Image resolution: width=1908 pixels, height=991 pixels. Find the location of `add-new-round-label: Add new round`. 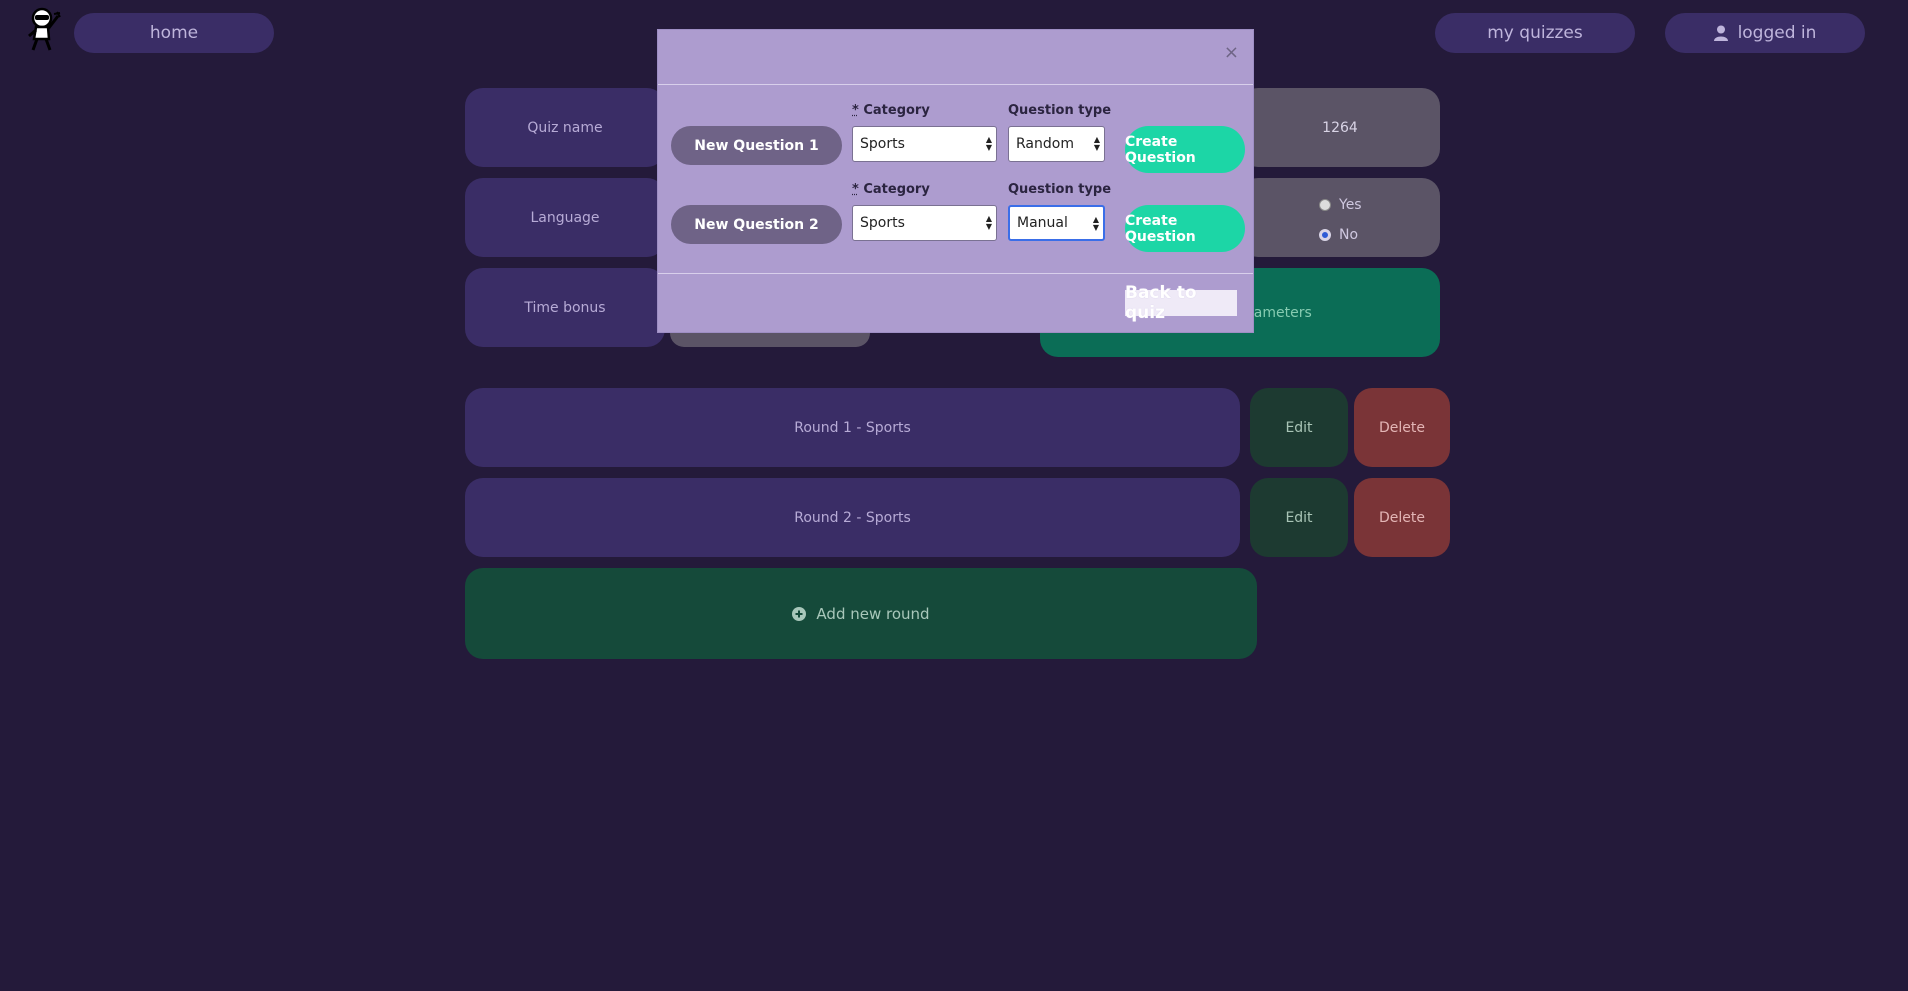

add-new-round-label: Add new round is located at coordinates (873, 613).